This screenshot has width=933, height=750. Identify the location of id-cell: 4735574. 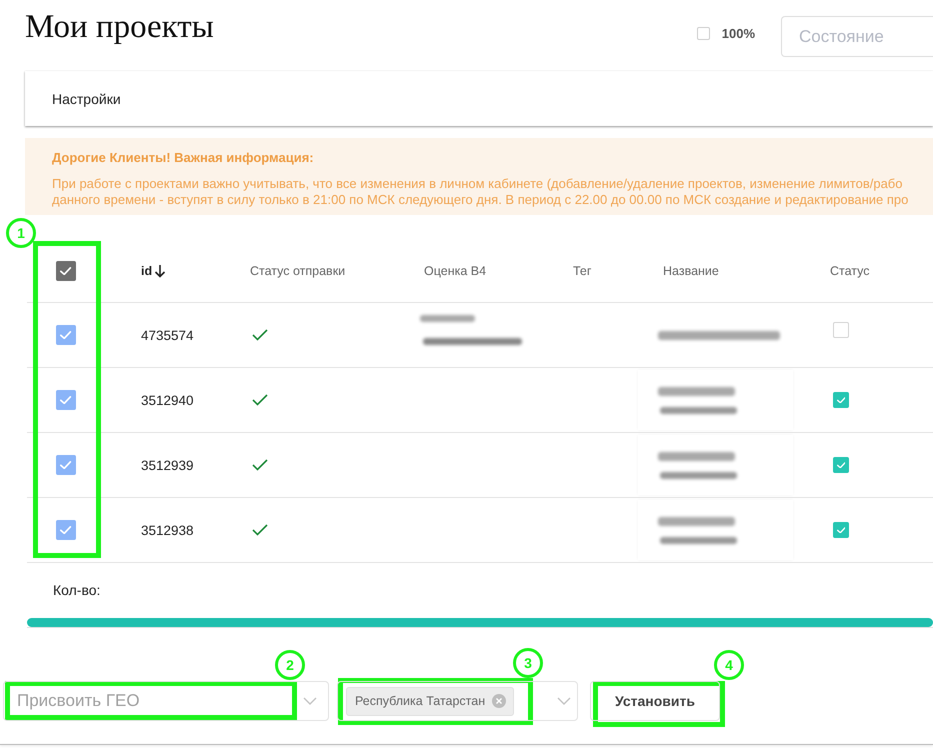
(167, 335).